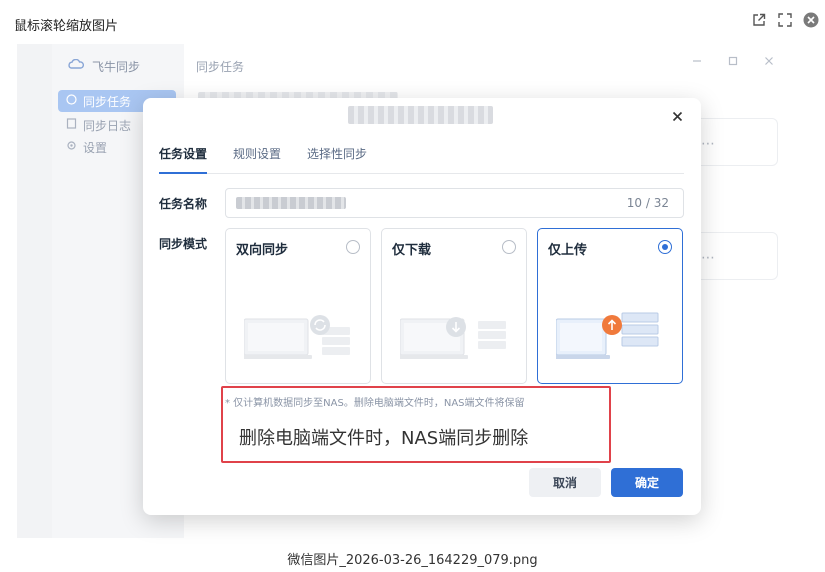  I want to click on window-controls, so click(733, 61).